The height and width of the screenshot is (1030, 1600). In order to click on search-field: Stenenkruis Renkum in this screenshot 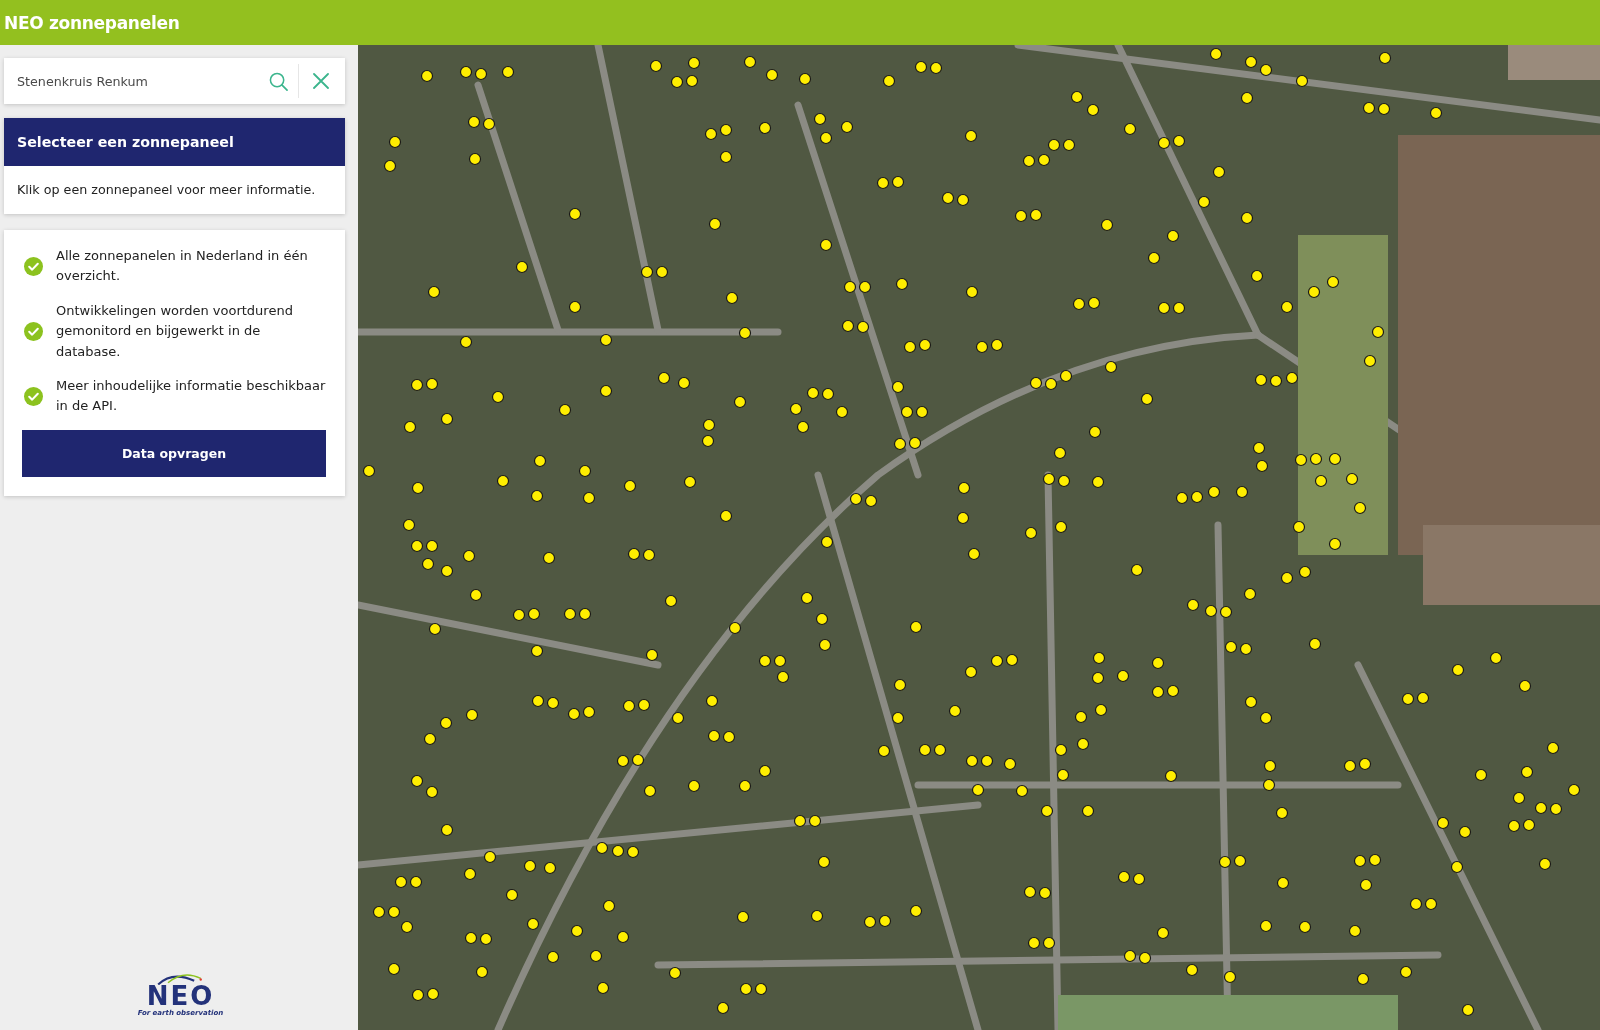, I will do `click(139, 81)`.